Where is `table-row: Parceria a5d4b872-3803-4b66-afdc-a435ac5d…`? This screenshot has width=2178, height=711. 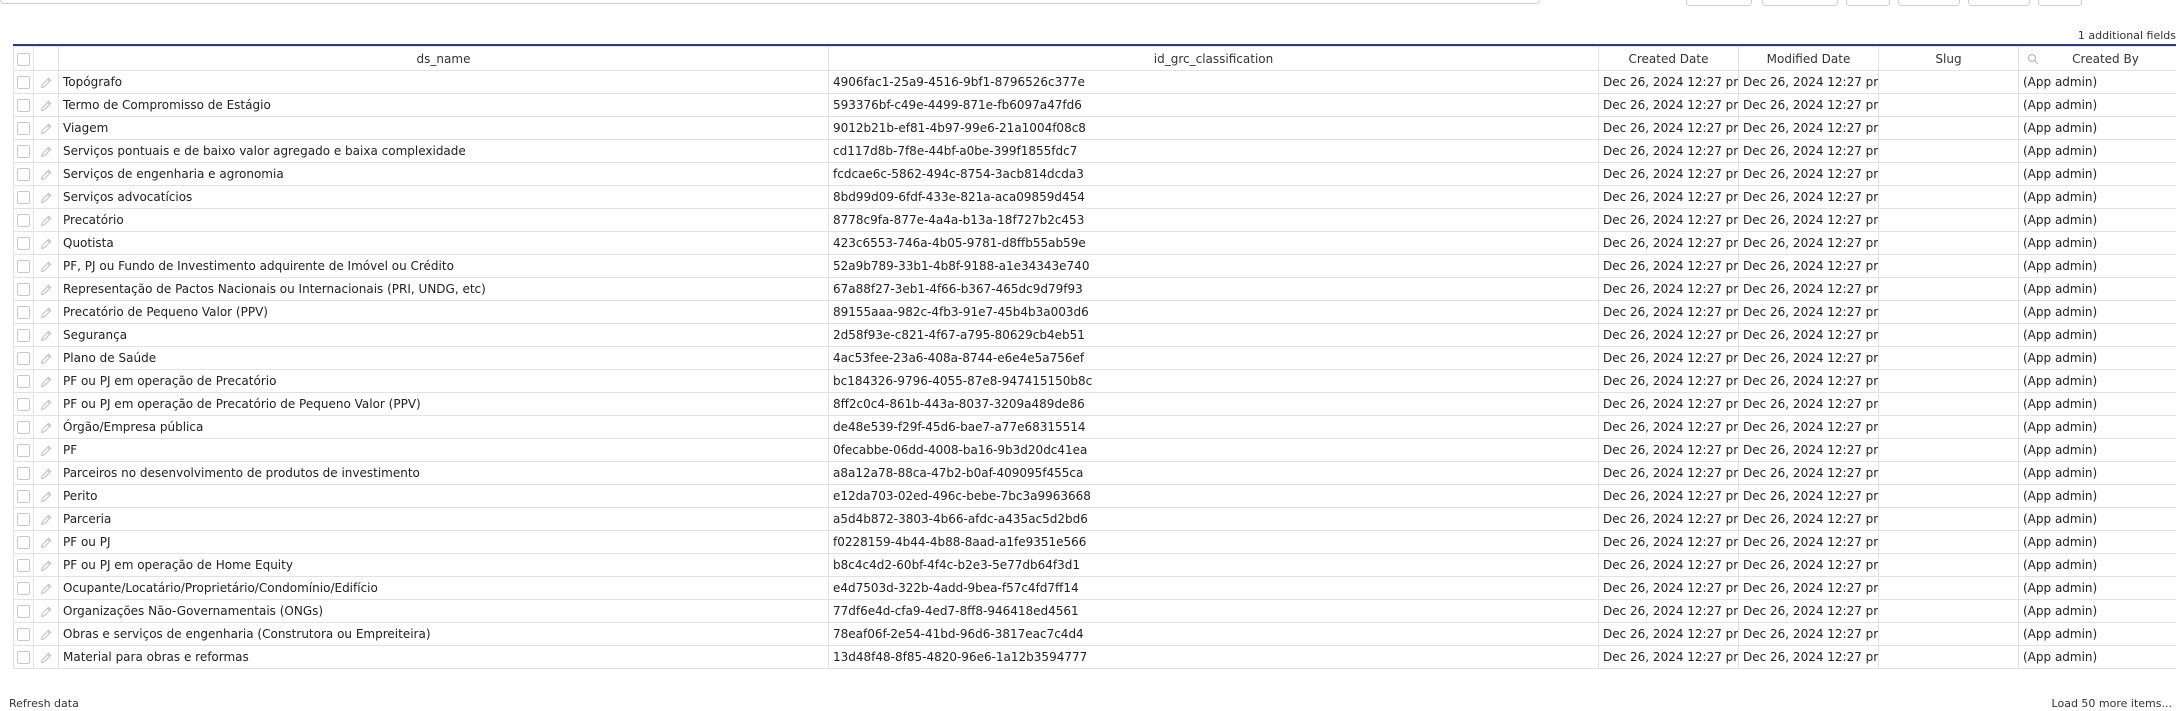
table-row: Parceria a5d4b872-3803-4b66-afdc-a435ac5d… is located at coordinates (1094, 519).